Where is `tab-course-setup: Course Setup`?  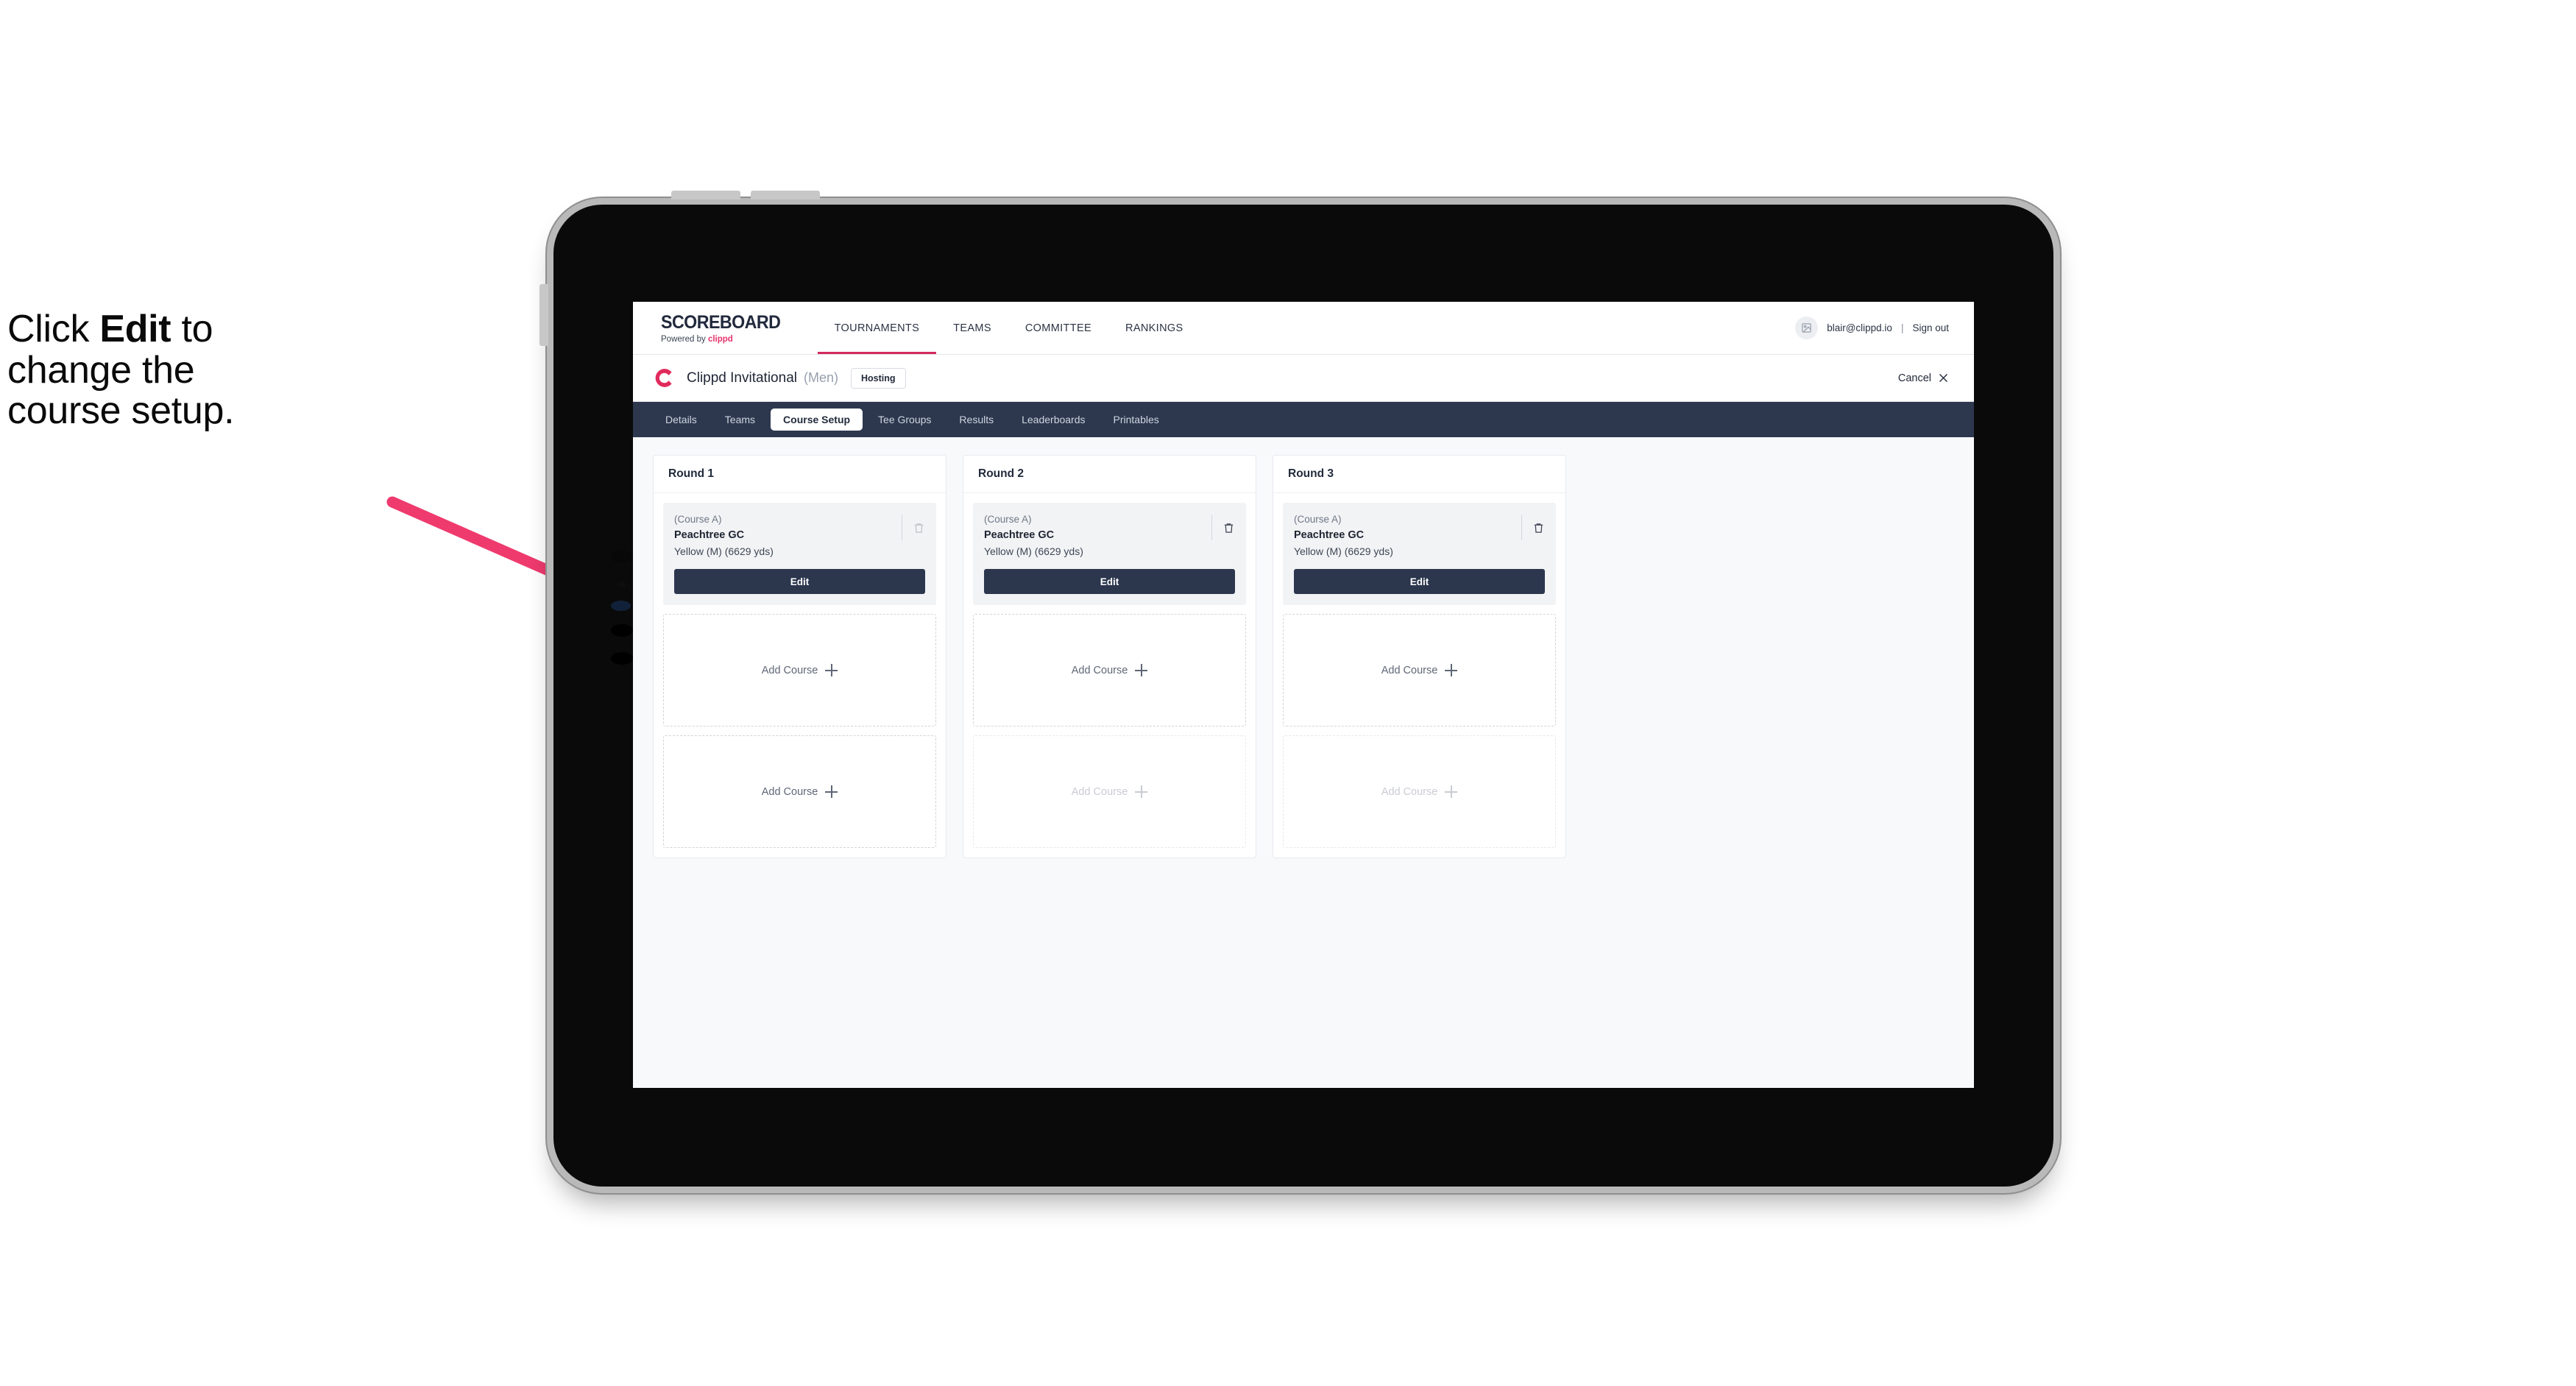
tab-course-setup: Course Setup is located at coordinates (817, 420).